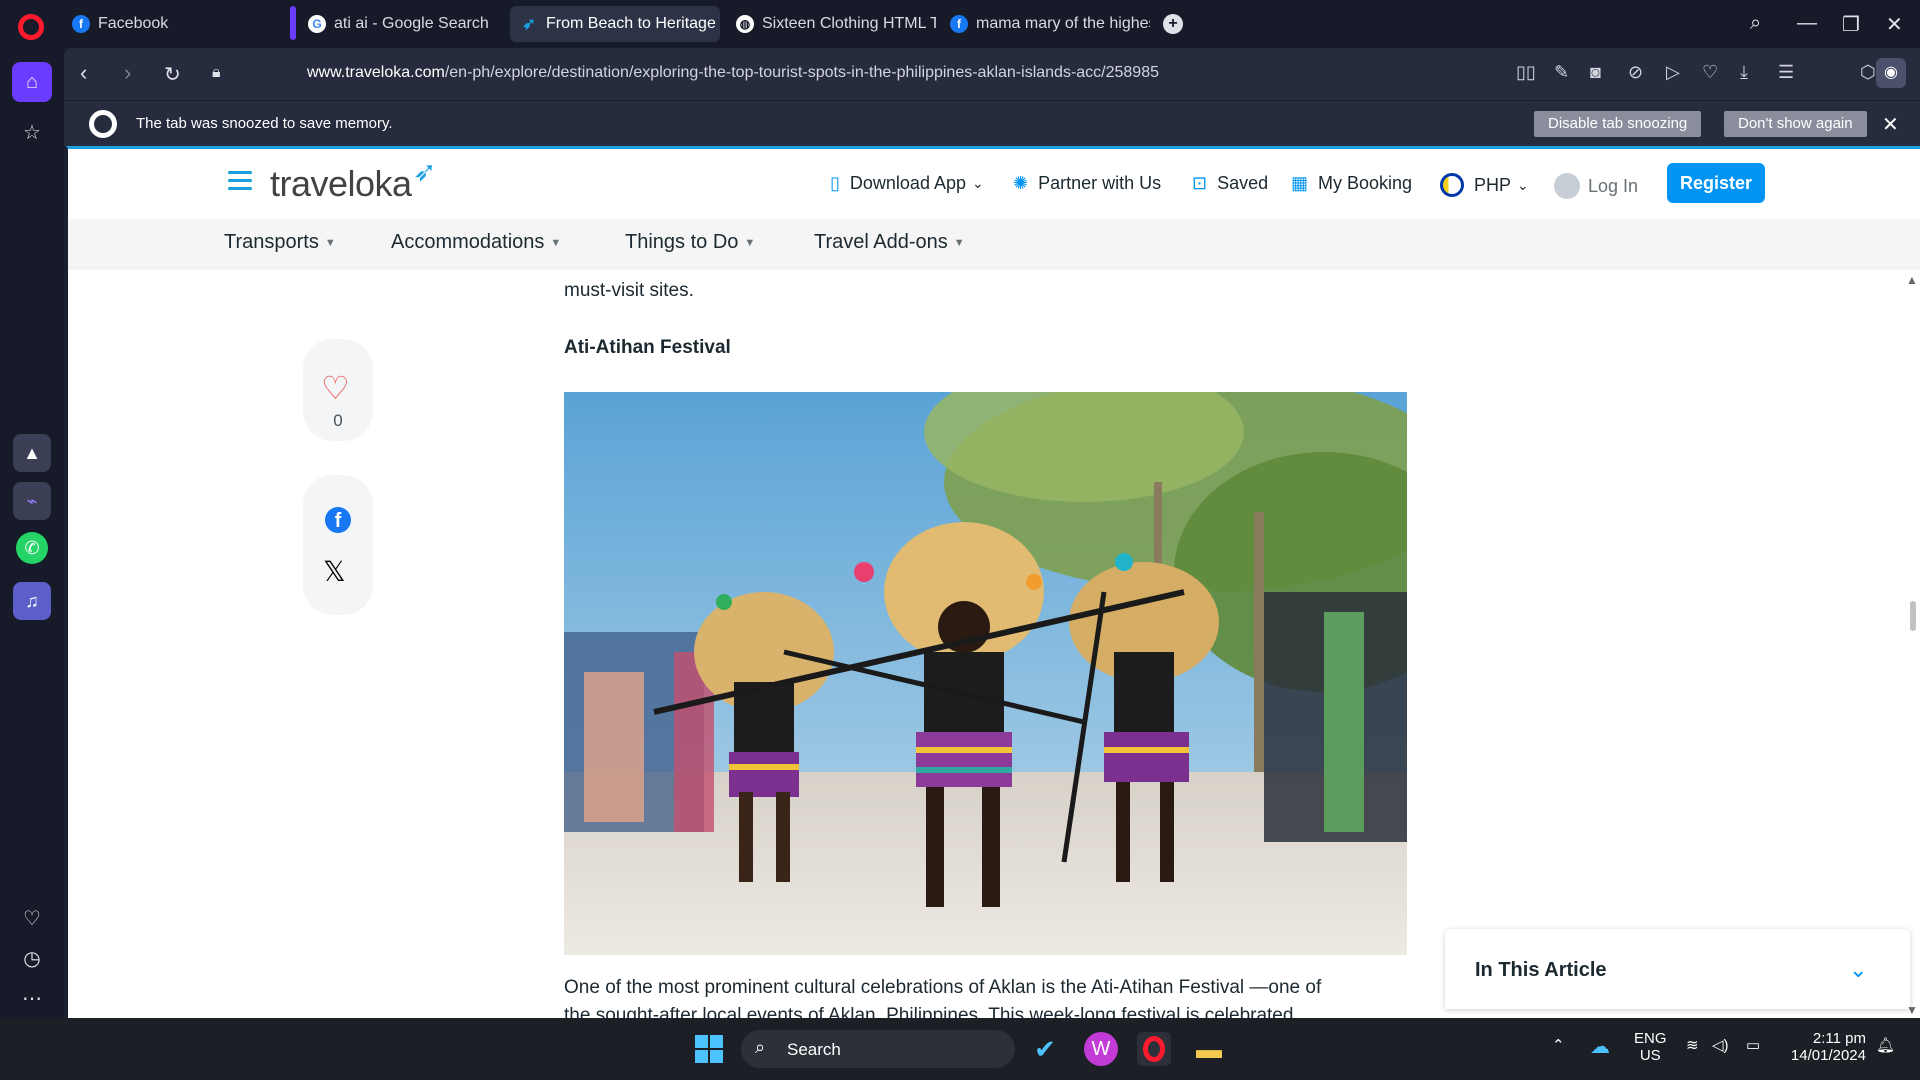 The height and width of the screenshot is (1080, 1920). I want to click on flow-send-icon: ▷, so click(1673, 72).